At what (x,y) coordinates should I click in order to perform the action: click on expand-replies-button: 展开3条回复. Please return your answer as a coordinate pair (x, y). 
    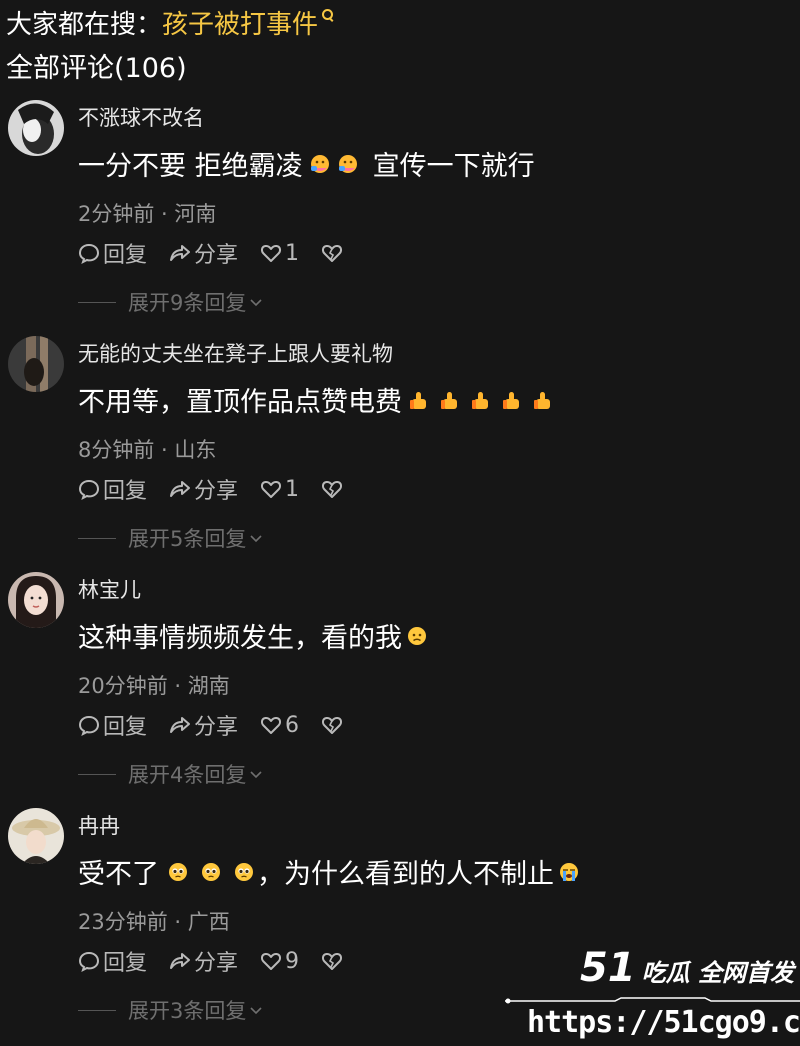
    Looking at the image, I should click on (171, 1010).